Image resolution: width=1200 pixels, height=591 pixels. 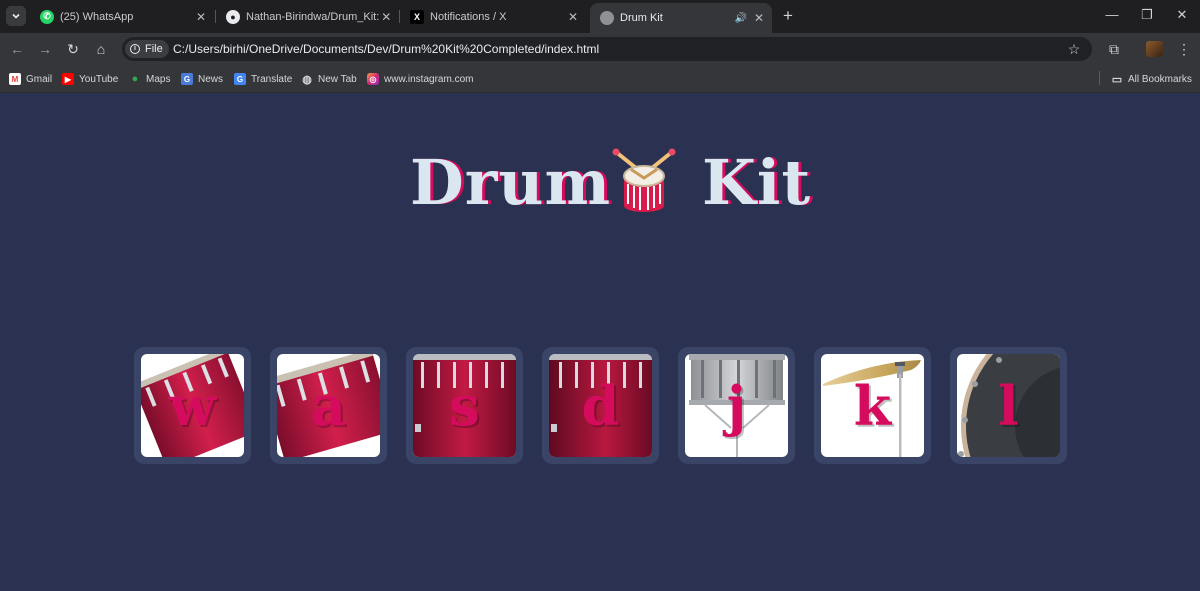 What do you see at coordinates (373, 79) in the screenshot?
I see `instagram-icon: ◎` at bounding box center [373, 79].